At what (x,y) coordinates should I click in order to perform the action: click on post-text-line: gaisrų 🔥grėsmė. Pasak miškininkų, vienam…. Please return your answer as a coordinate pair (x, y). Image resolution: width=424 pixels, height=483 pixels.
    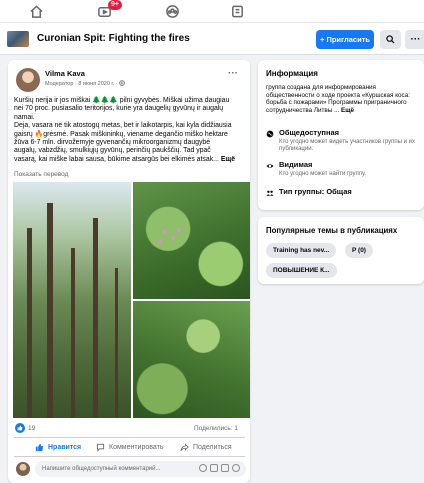
    Looking at the image, I should click on (121, 134).